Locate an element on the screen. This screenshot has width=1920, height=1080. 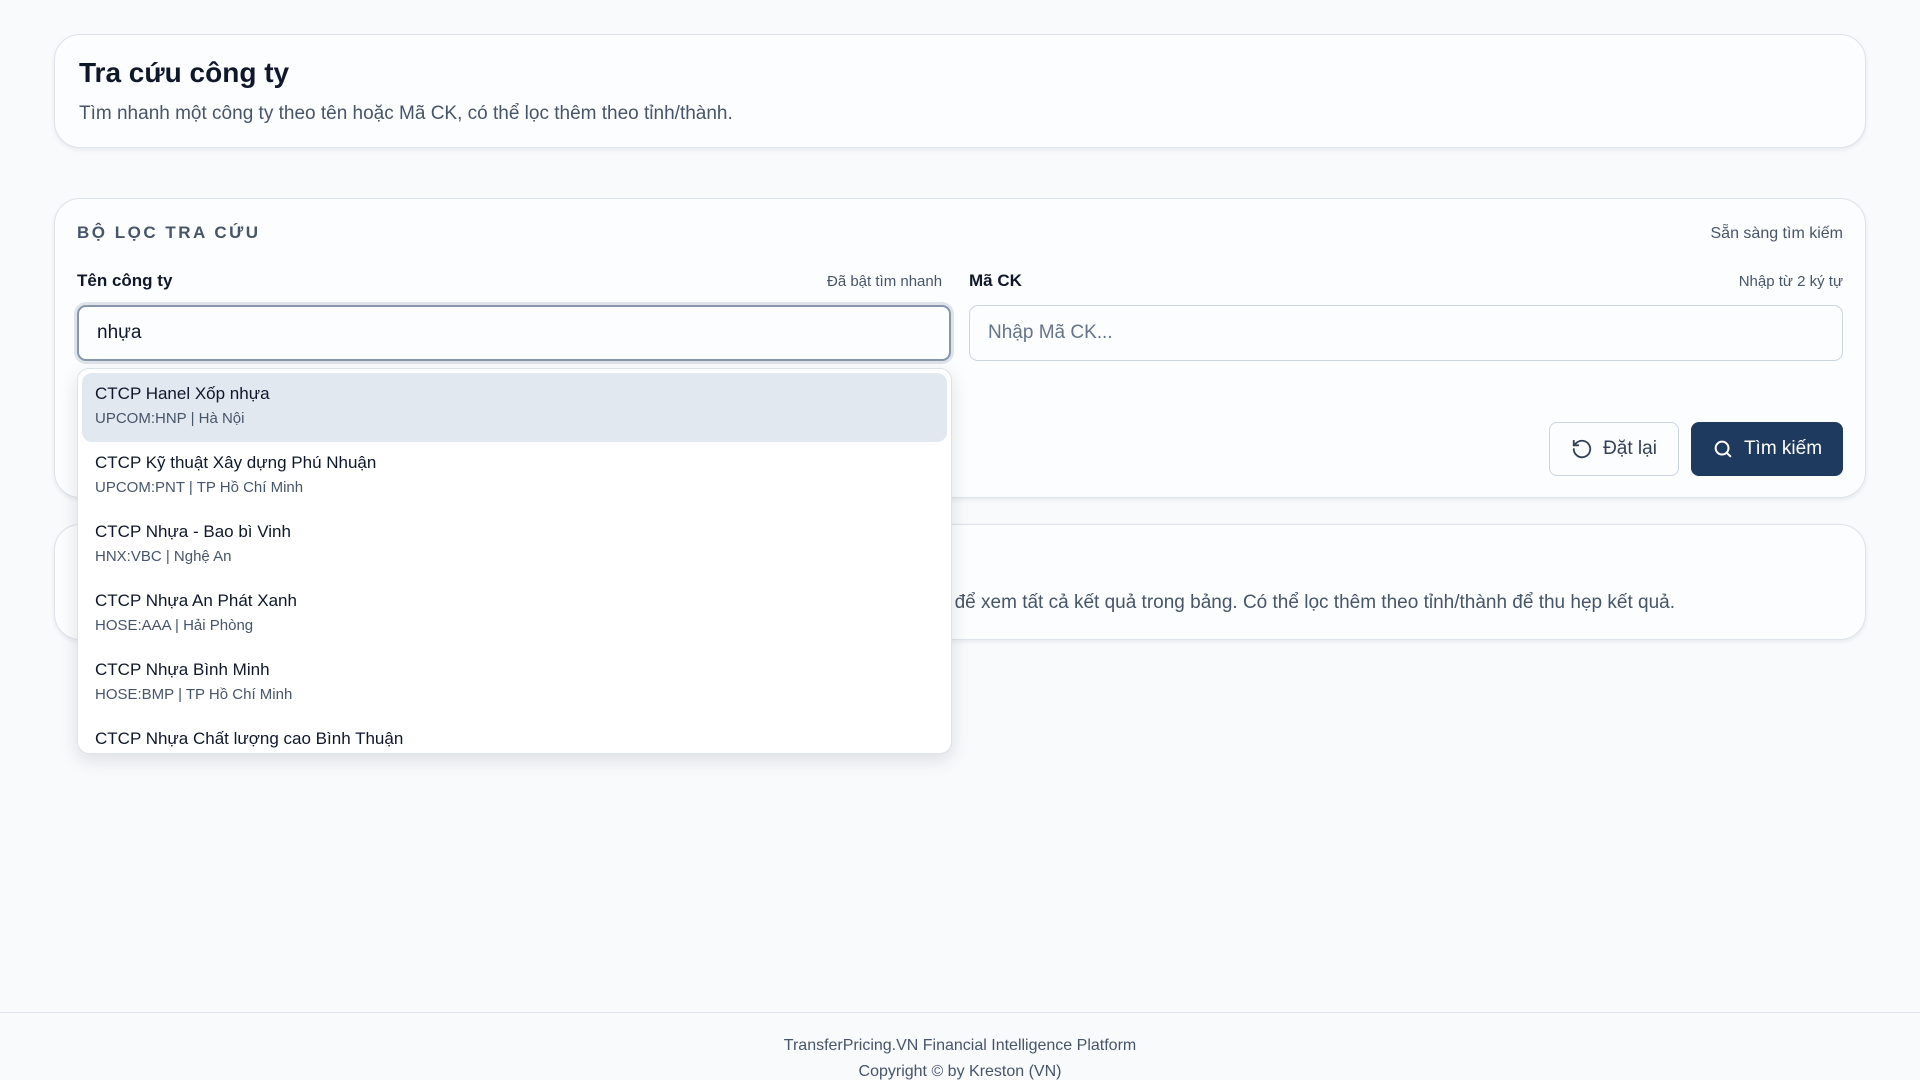
suggestion-meta: HOSE:AAA | Hải Phòng is located at coordinates (174, 625).